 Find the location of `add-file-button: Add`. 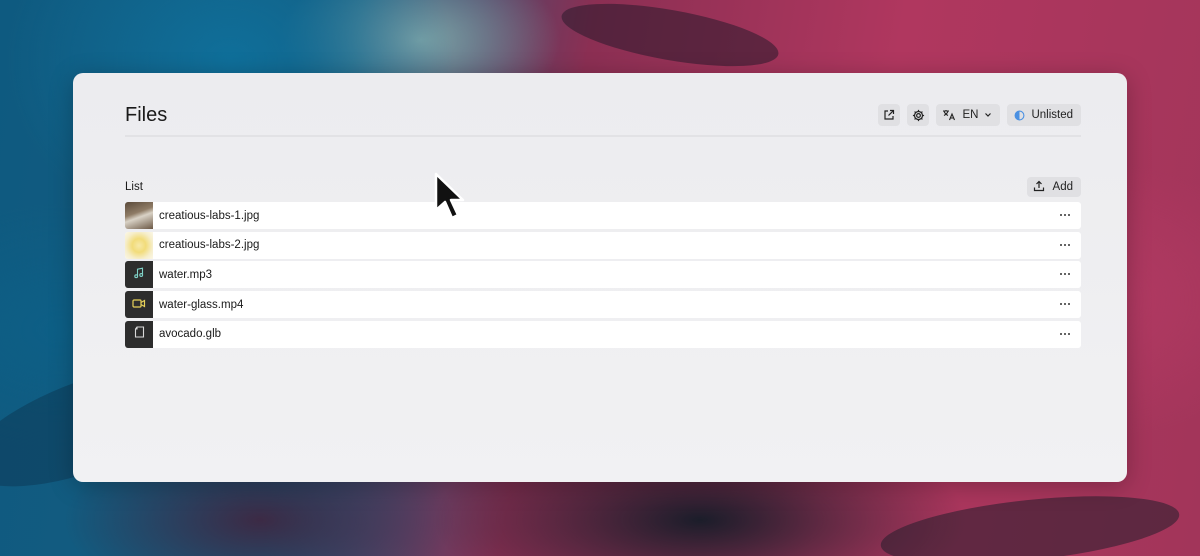

add-file-button: Add is located at coordinates (1053, 187).